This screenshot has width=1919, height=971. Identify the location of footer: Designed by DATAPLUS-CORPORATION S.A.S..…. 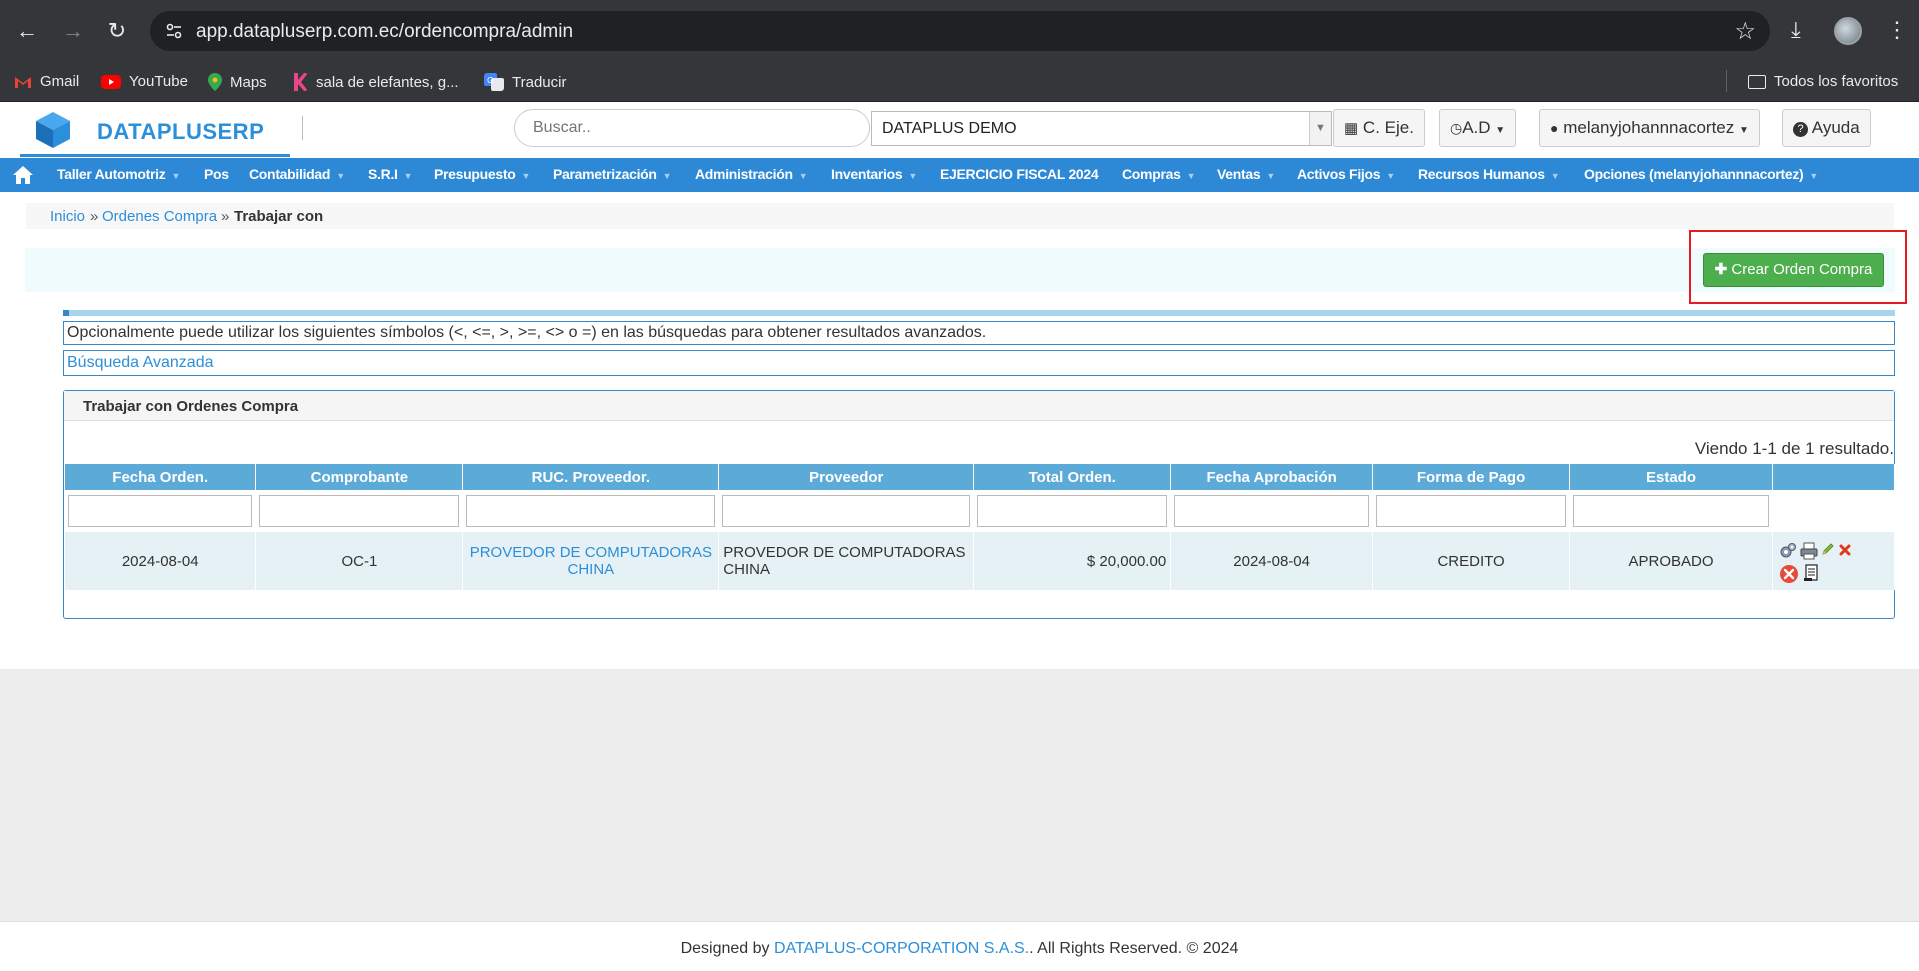
(959, 946).